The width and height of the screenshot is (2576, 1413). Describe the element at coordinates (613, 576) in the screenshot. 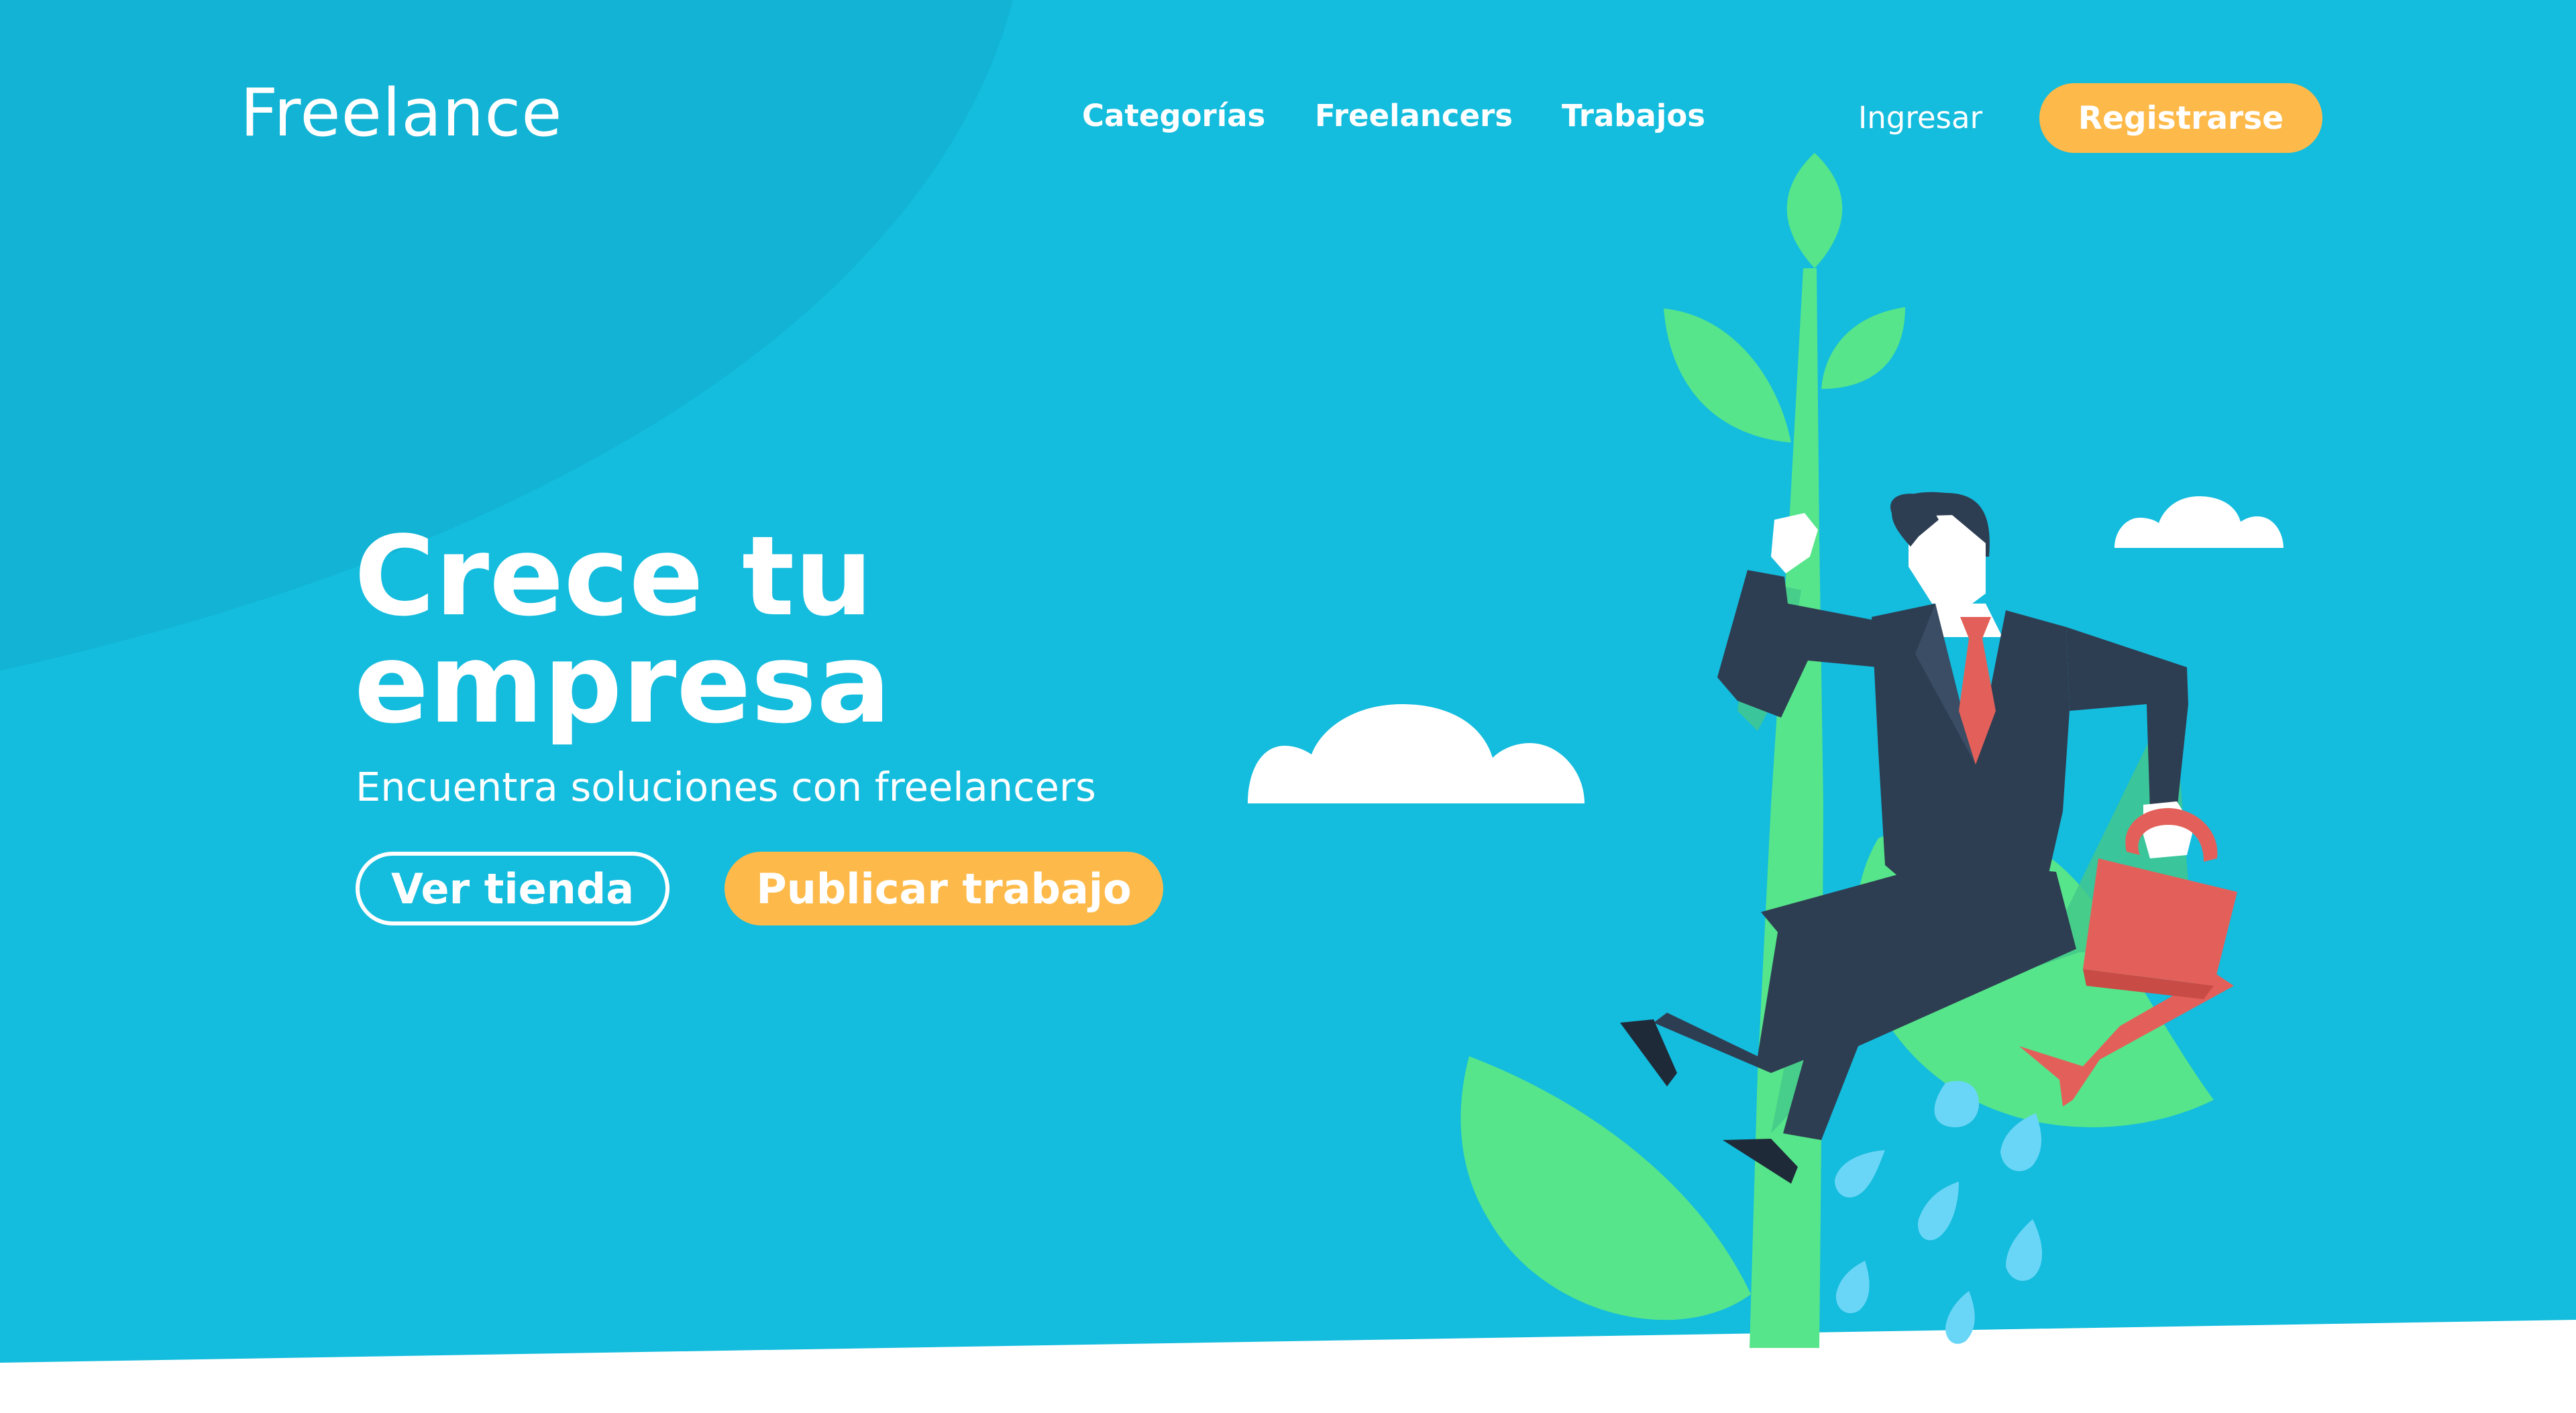

I see `hero-title-line-1: Crece tu` at that location.